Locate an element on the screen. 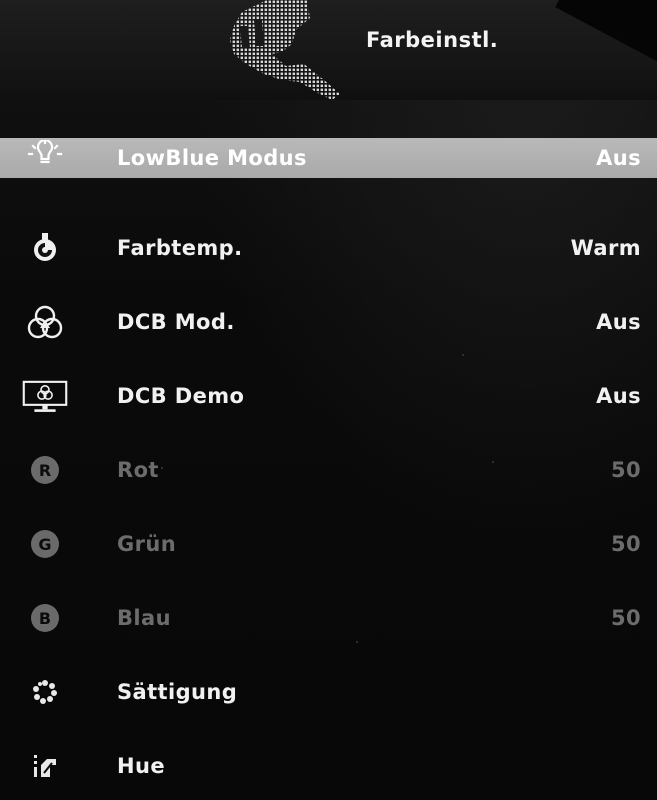 The image size is (657, 800). menu-item-label: DCB Demo is located at coordinates (181, 396).